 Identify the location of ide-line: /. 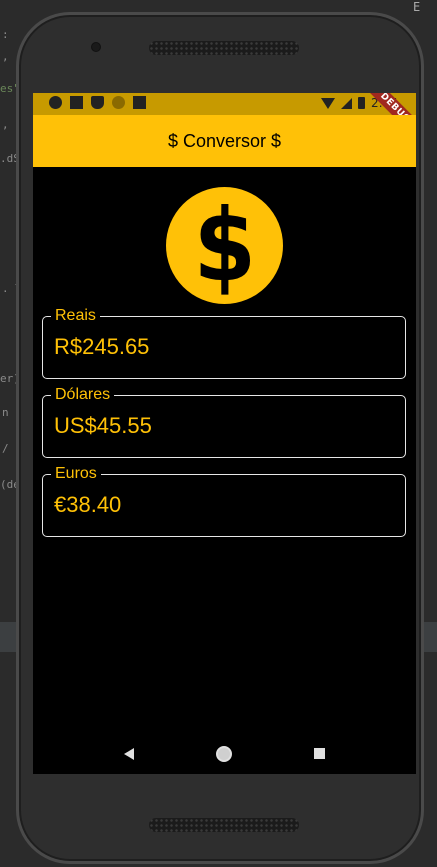
(5, 448).